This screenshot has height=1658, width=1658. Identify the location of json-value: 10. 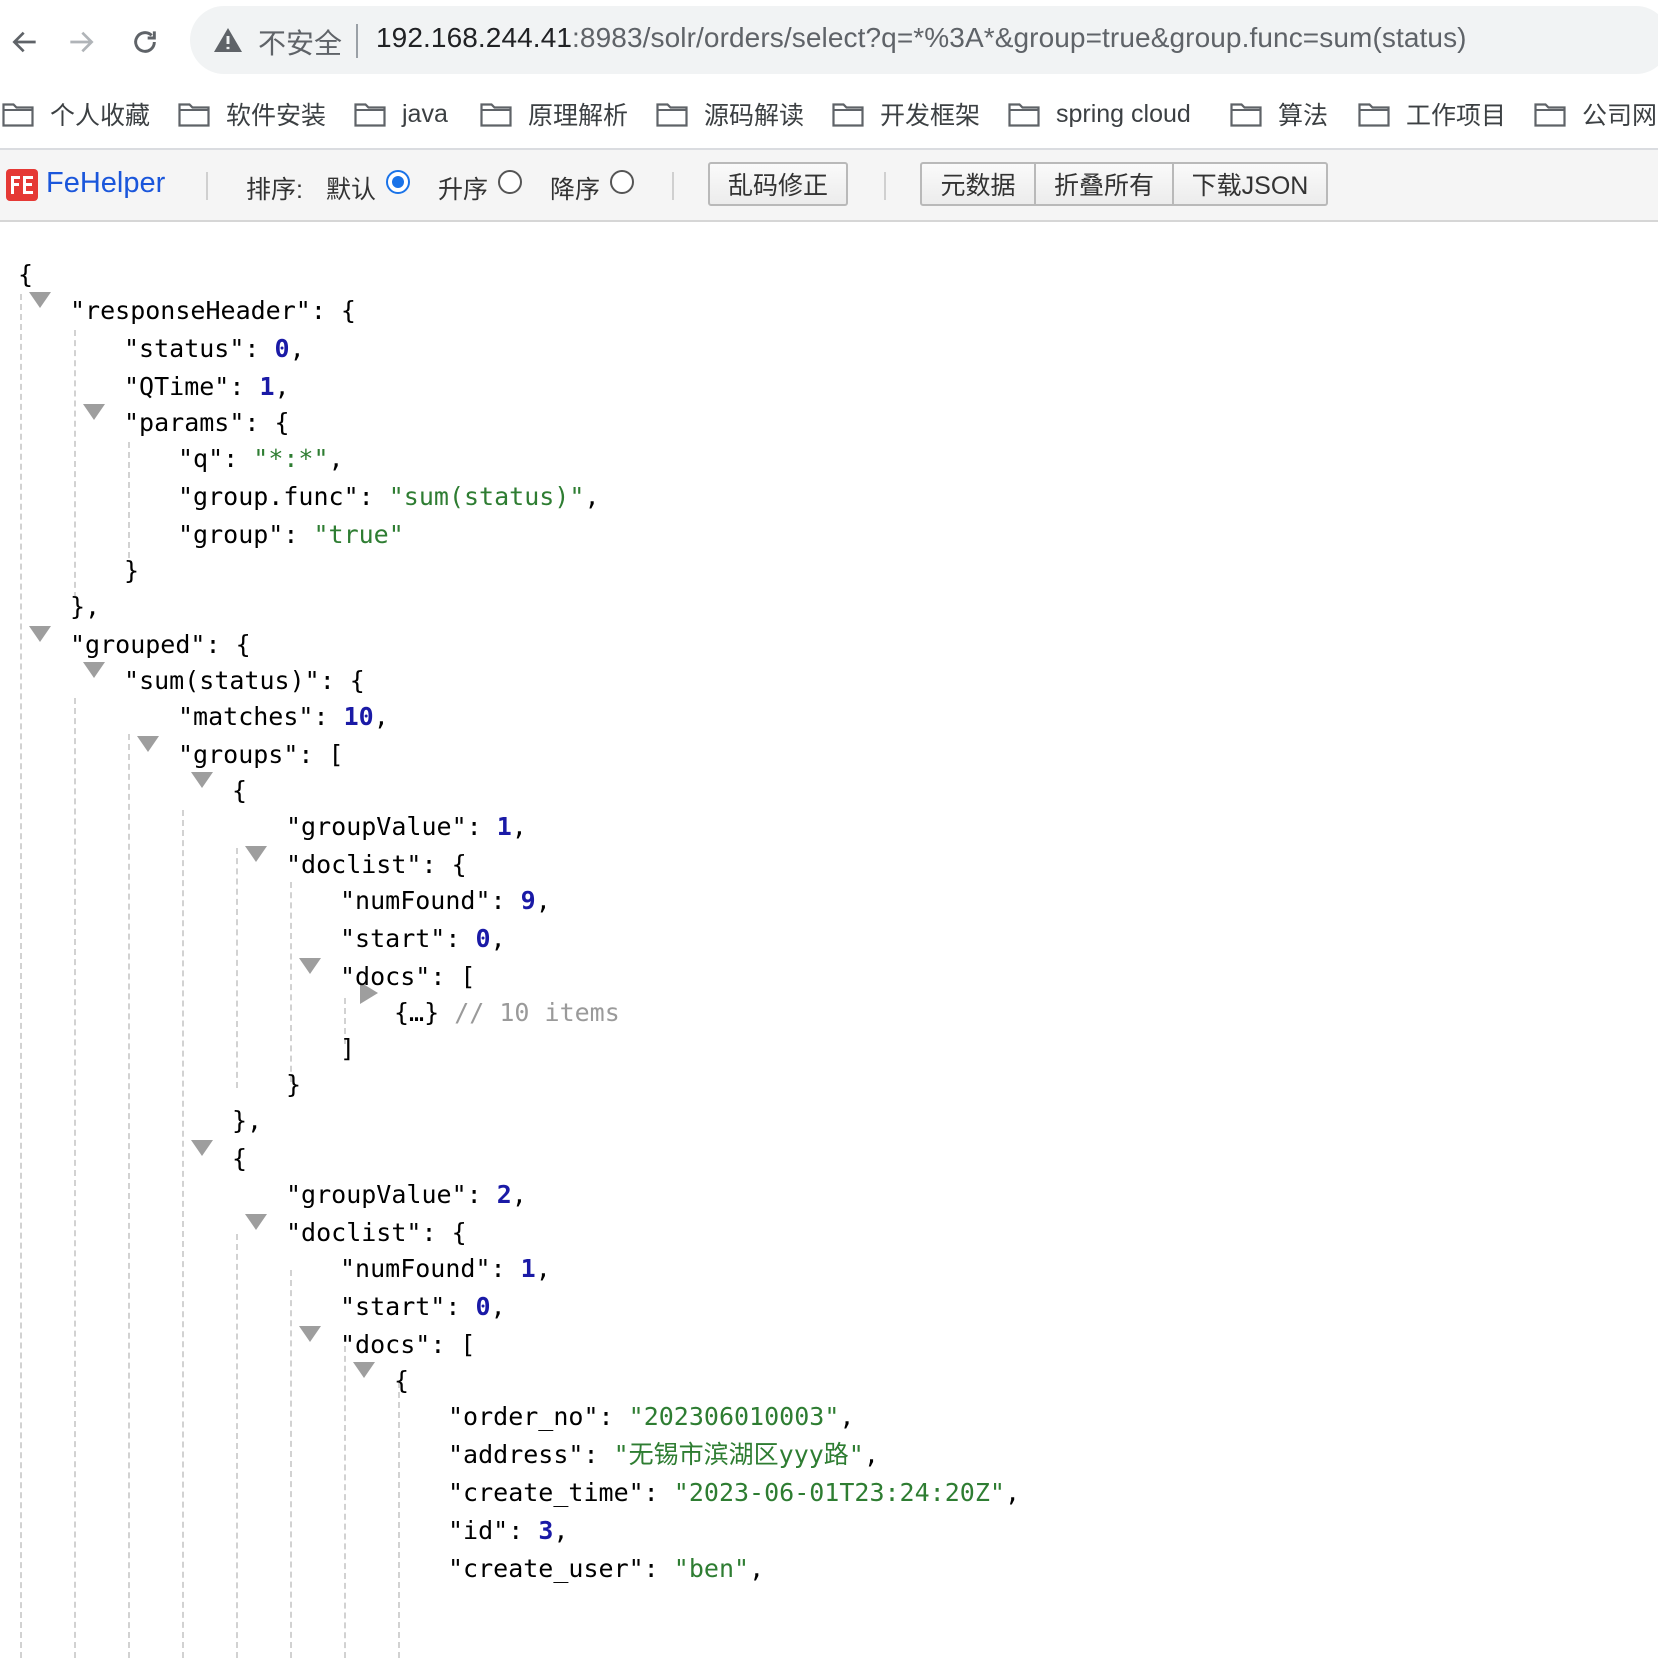
(358, 716).